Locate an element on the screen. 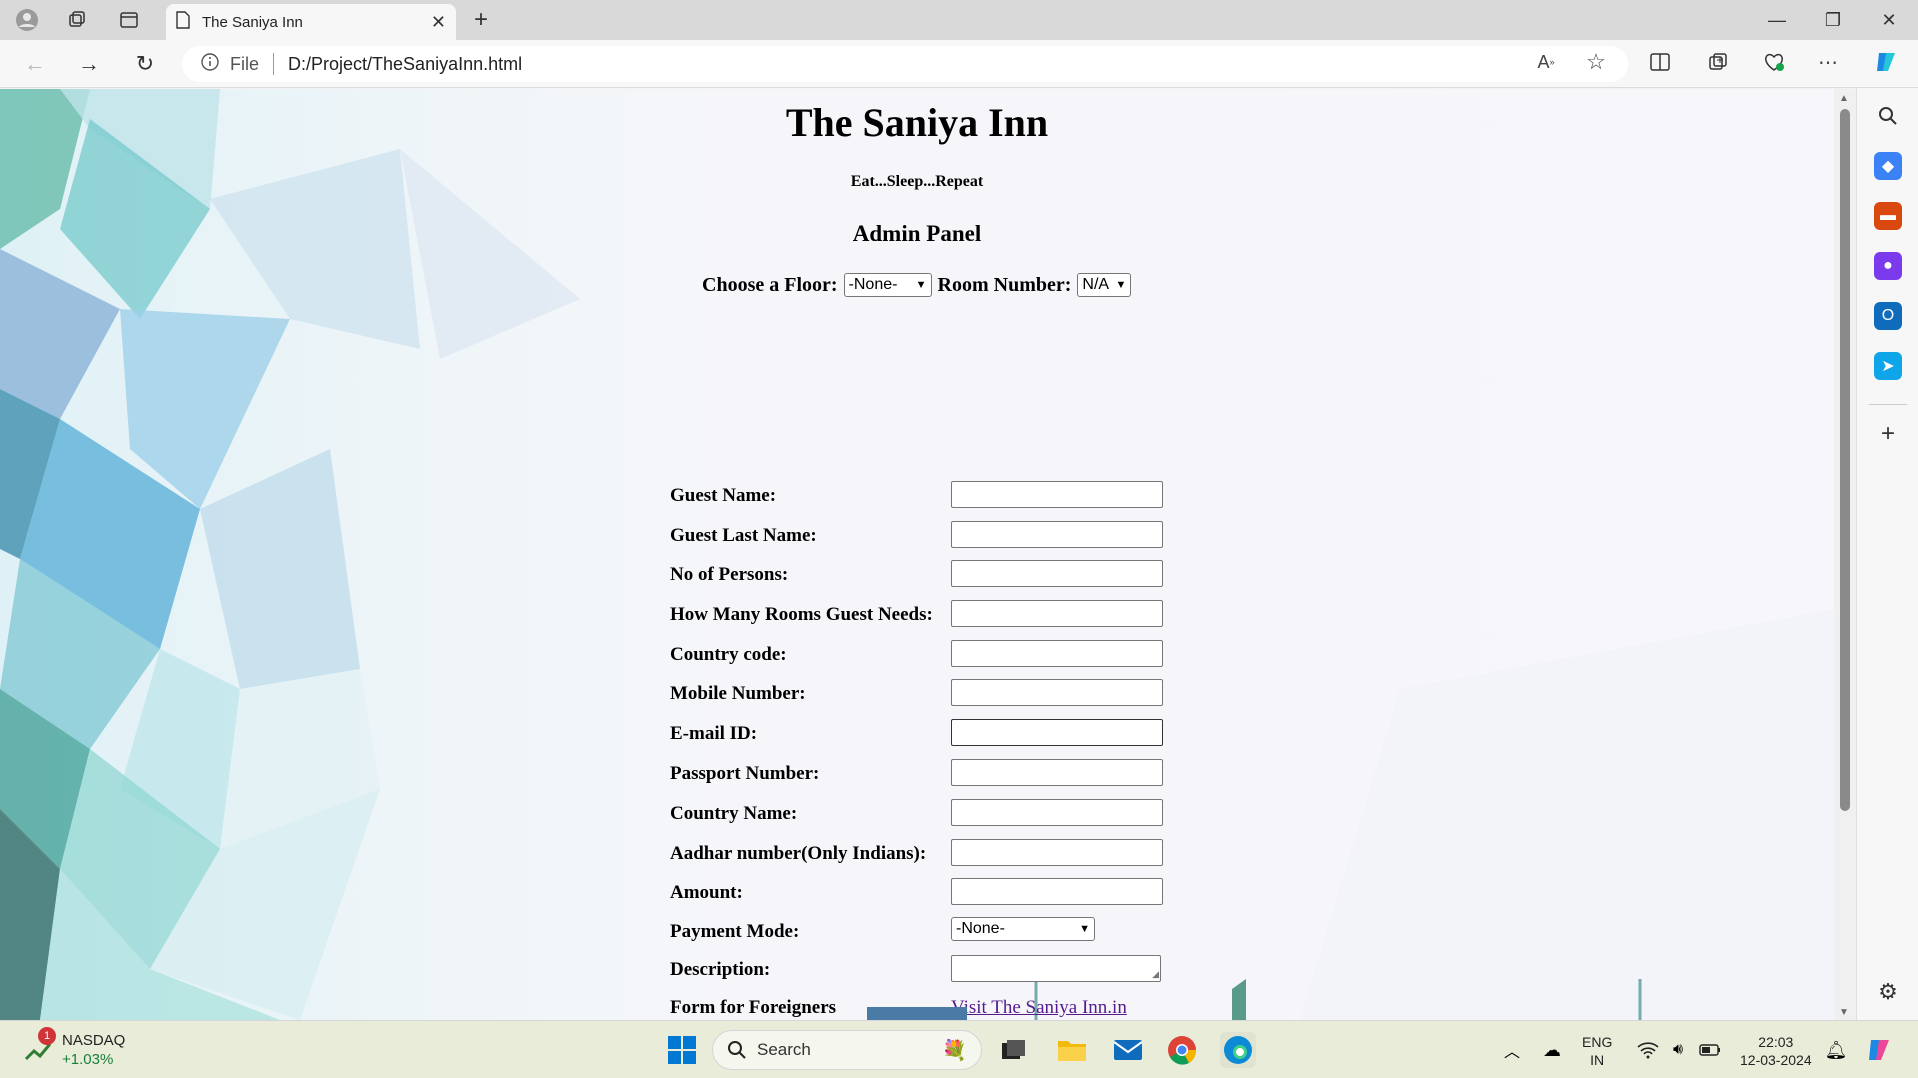 Image resolution: width=1918 pixels, height=1078 pixels. copilot-taskbar-icon is located at coordinates (1880, 1050).